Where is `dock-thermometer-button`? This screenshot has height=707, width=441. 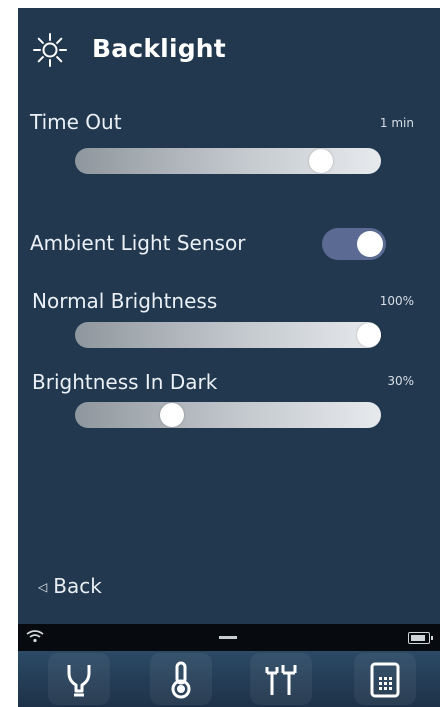
dock-thermometer-button is located at coordinates (181, 679).